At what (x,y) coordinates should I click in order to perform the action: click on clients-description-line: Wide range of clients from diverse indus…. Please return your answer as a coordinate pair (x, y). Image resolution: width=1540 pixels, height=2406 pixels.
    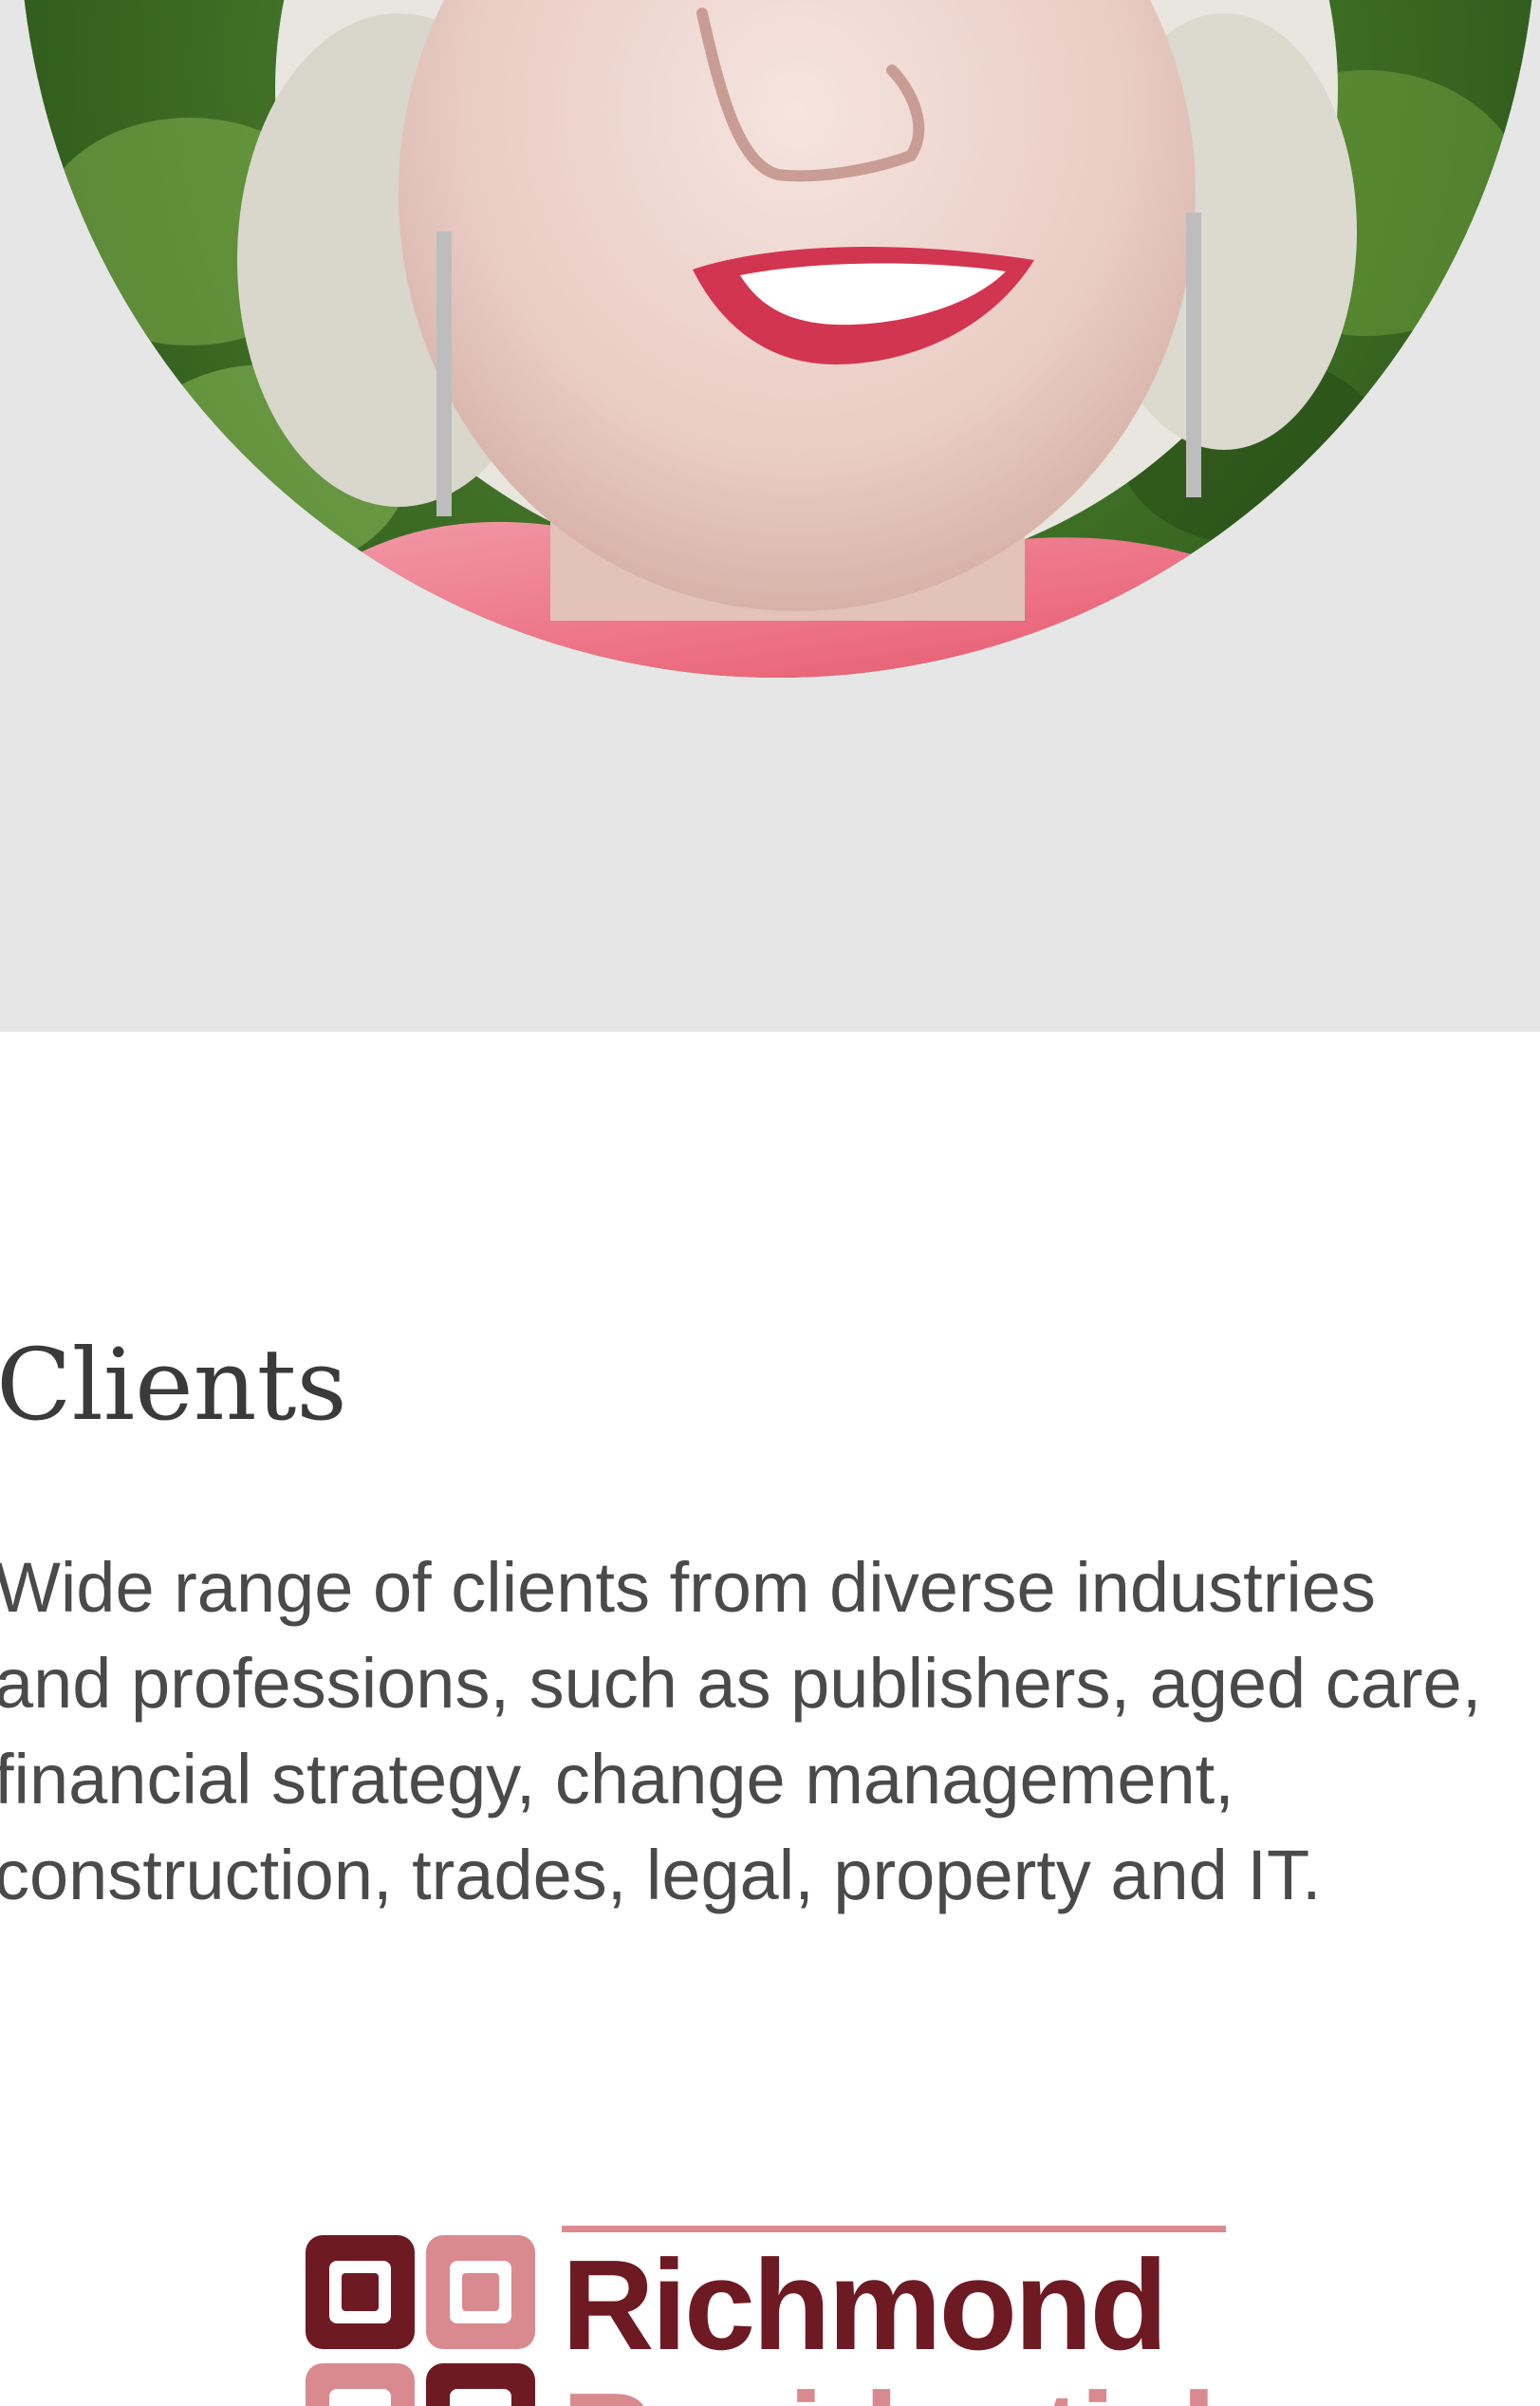
    Looking at the image, I should click on (688, 1587).